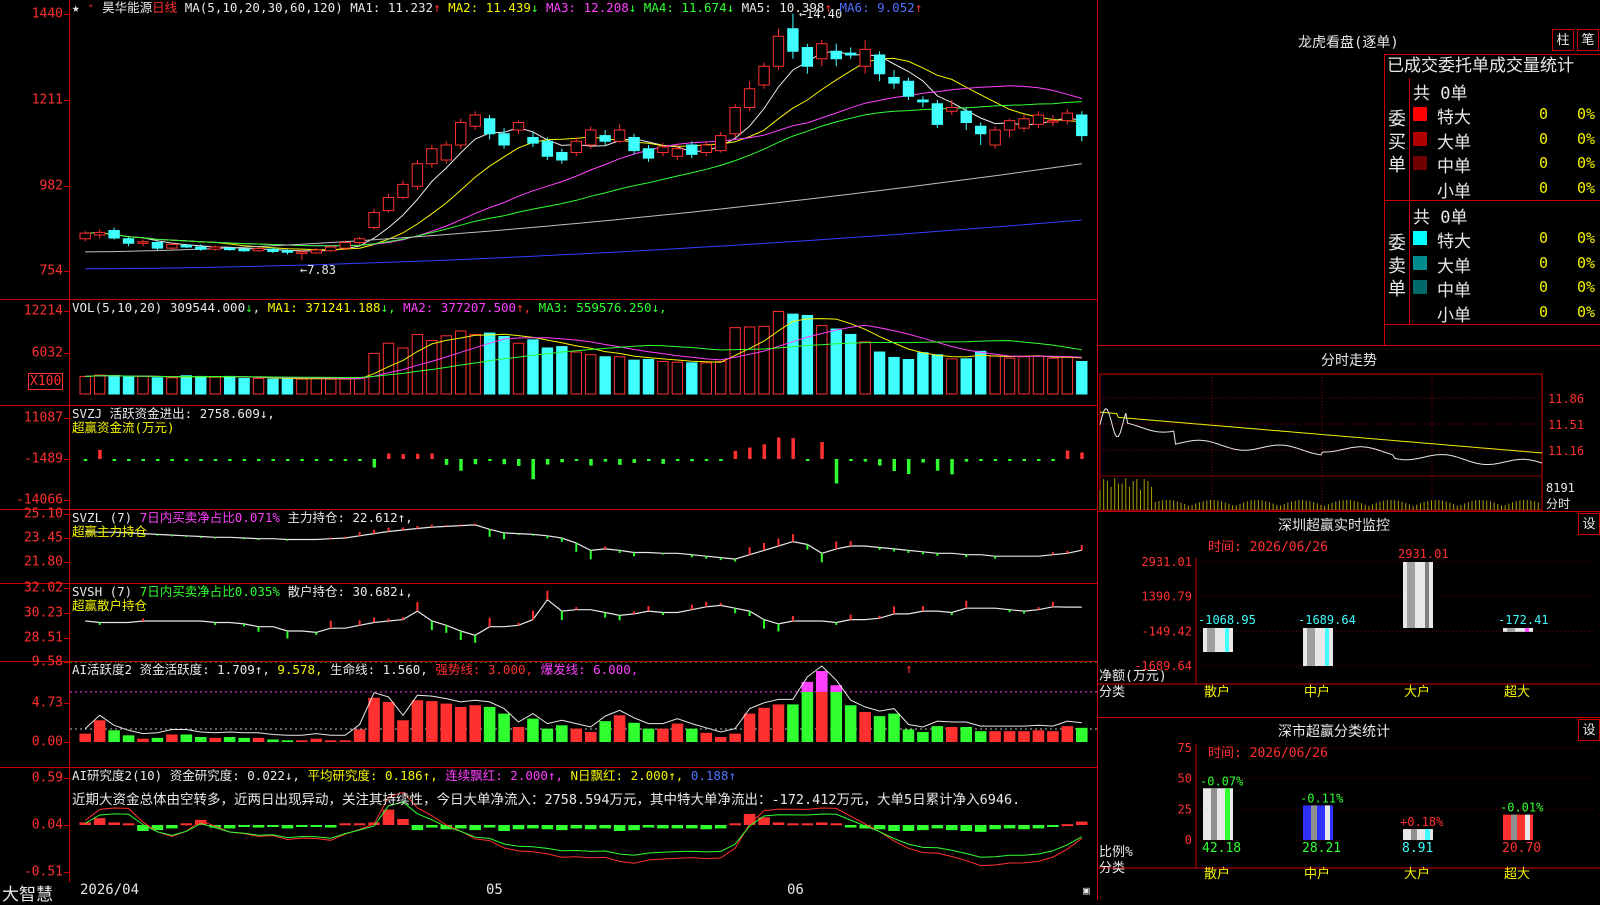  I want to click on ax-svzl-tick-mark, so click(66, 538).